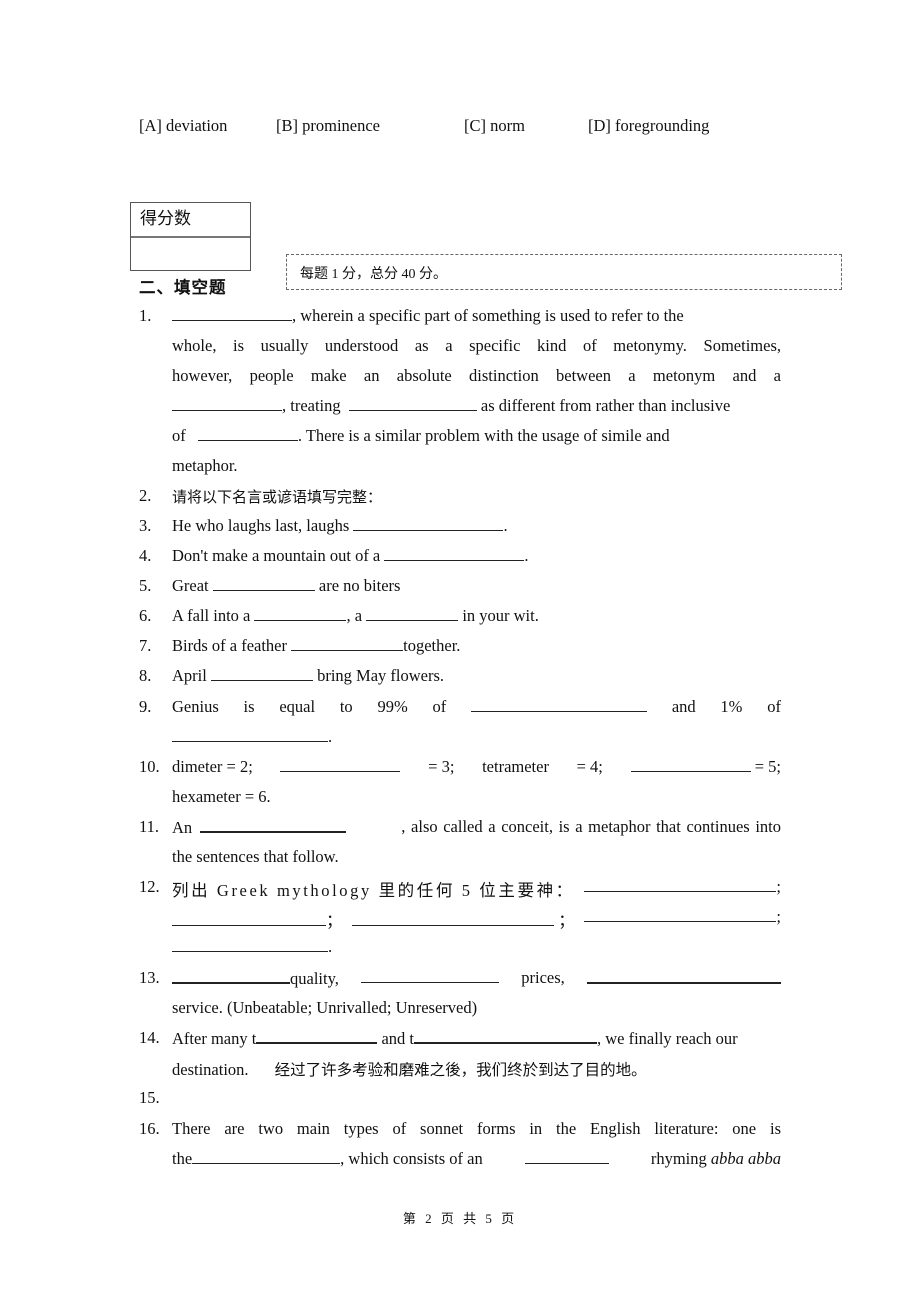 The height and width of the screenshot is (1302, 920). What do you see at coordinates (210, 1069) in the screenshot?
I see `question-text: destination.` at bounding box center [210, 1069].